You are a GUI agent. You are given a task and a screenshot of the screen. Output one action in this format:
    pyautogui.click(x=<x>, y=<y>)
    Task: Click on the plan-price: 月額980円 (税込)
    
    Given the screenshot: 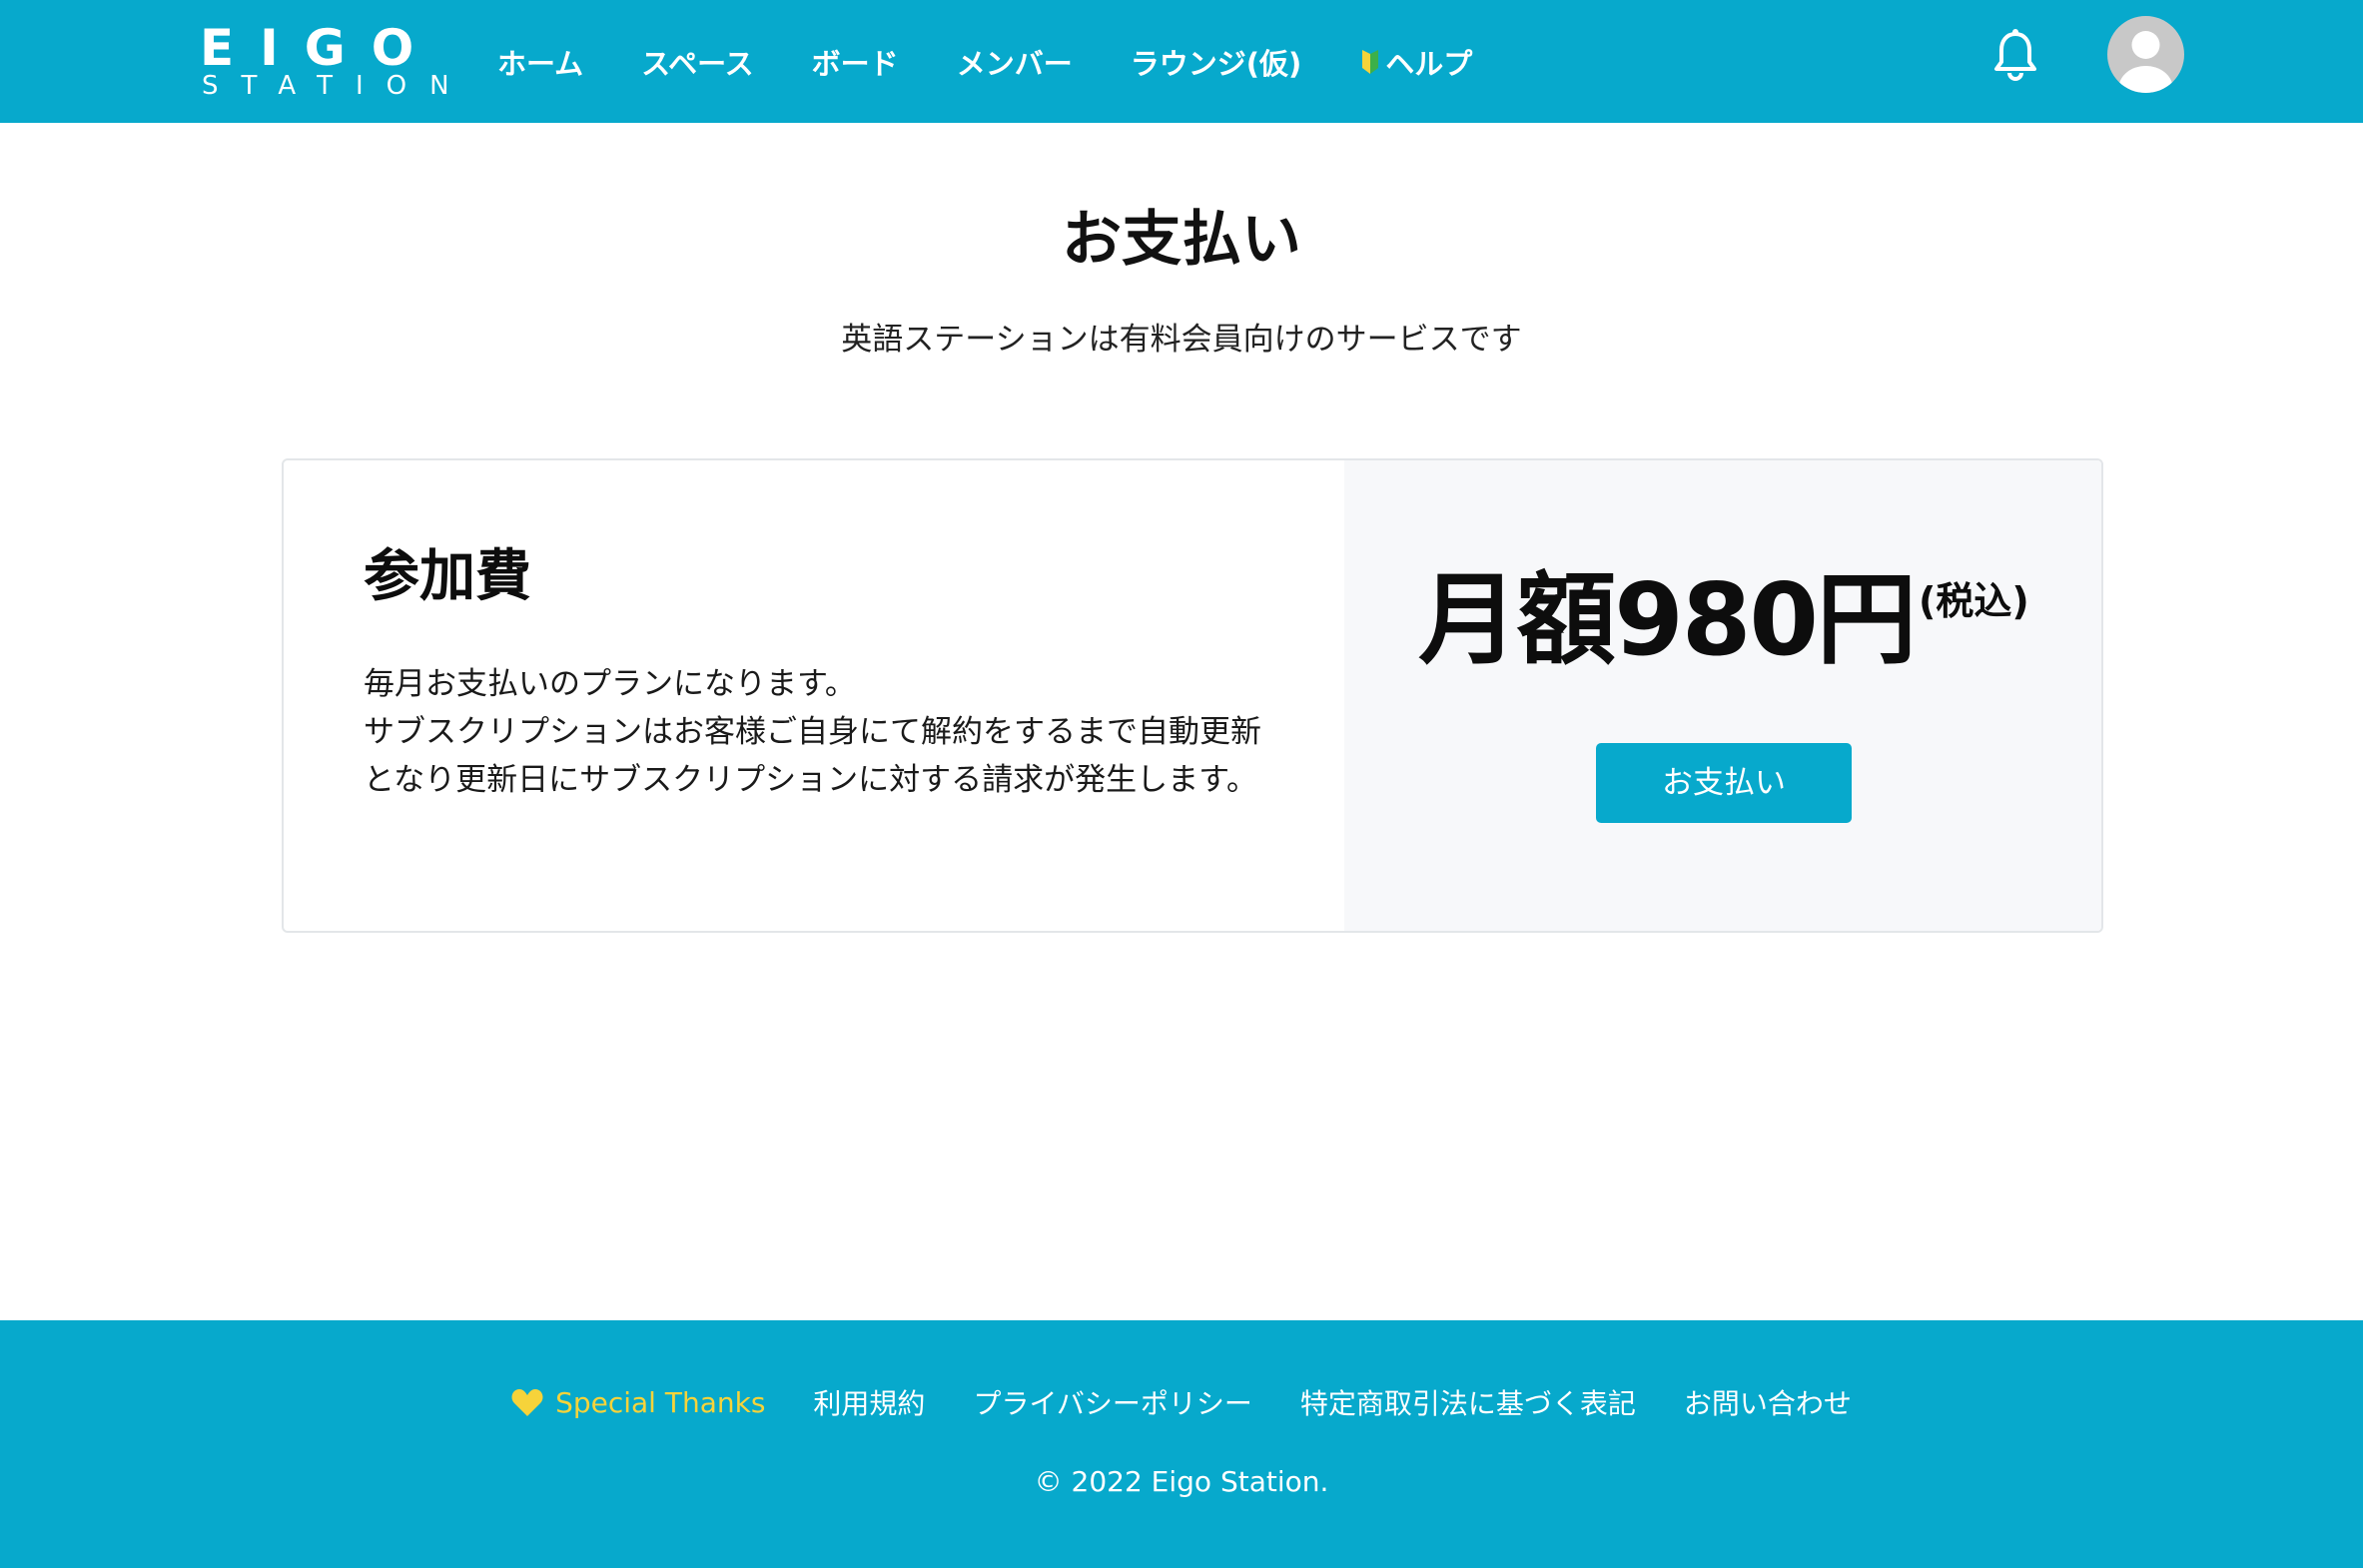 What is the action you would take?
    pyautogui.click(x=1722, y=620)
    